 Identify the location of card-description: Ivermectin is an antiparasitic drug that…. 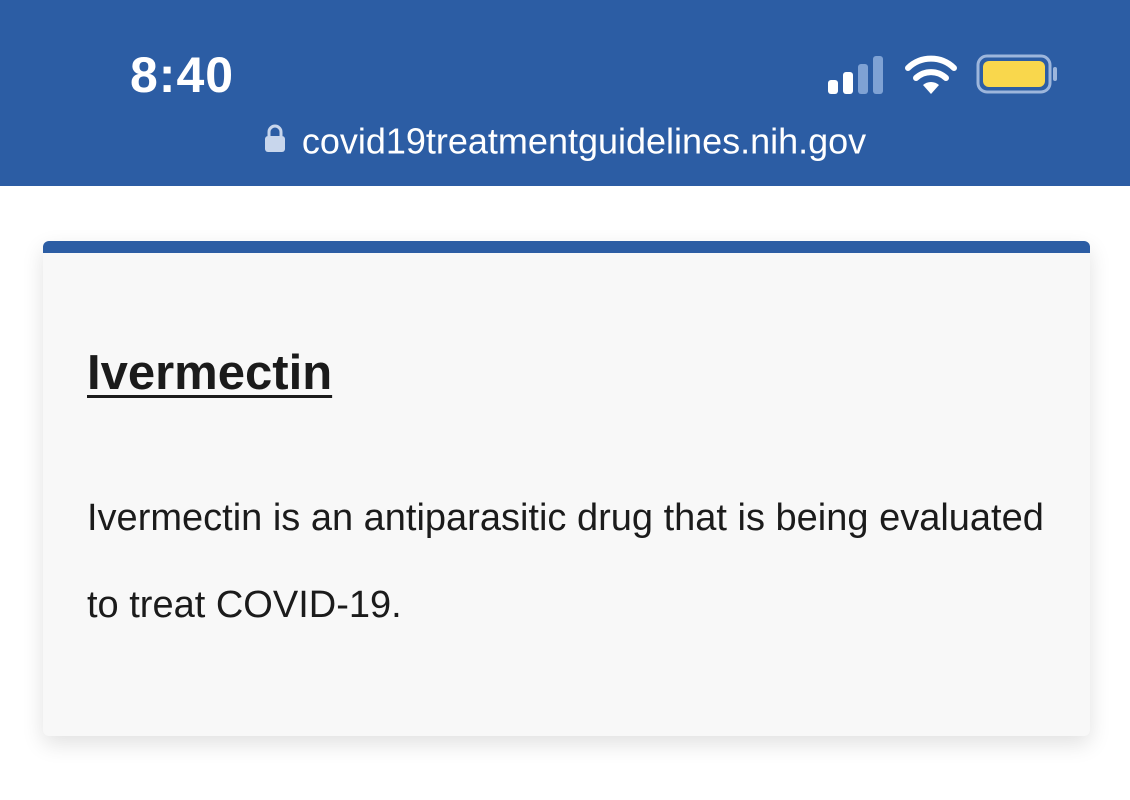
(565, 561).